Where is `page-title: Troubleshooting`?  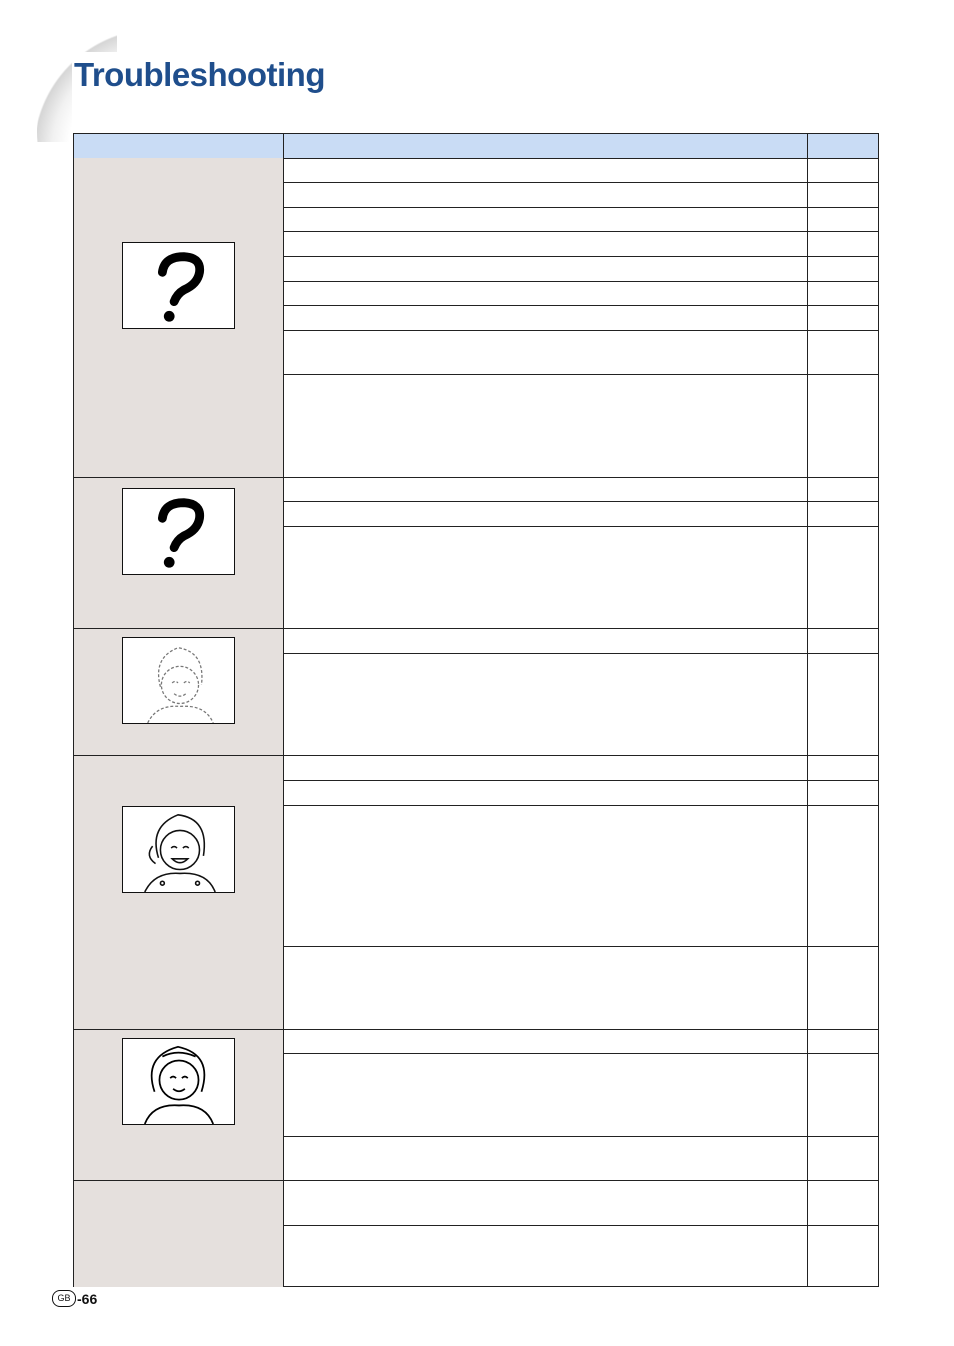 page-title: Troubleshooting is located at coordinates (199, 74).